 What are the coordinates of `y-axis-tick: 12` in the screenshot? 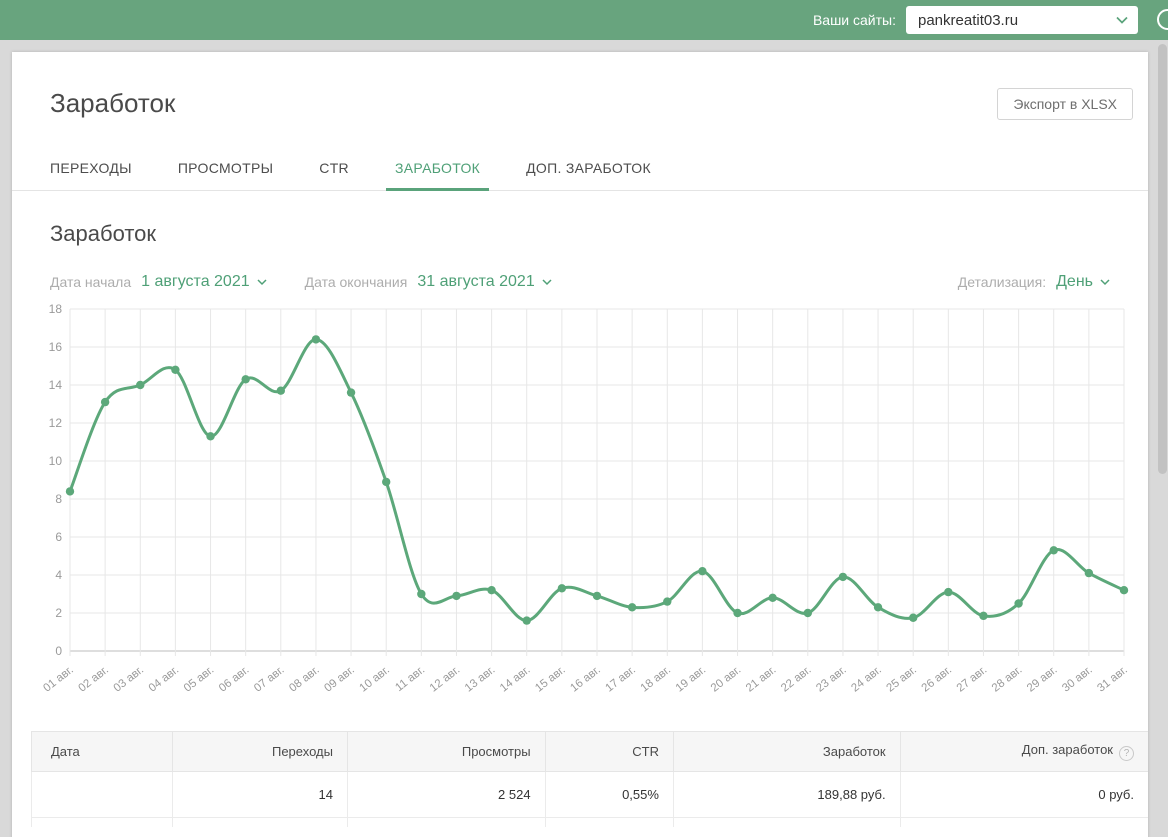 It's located at (56, 423).